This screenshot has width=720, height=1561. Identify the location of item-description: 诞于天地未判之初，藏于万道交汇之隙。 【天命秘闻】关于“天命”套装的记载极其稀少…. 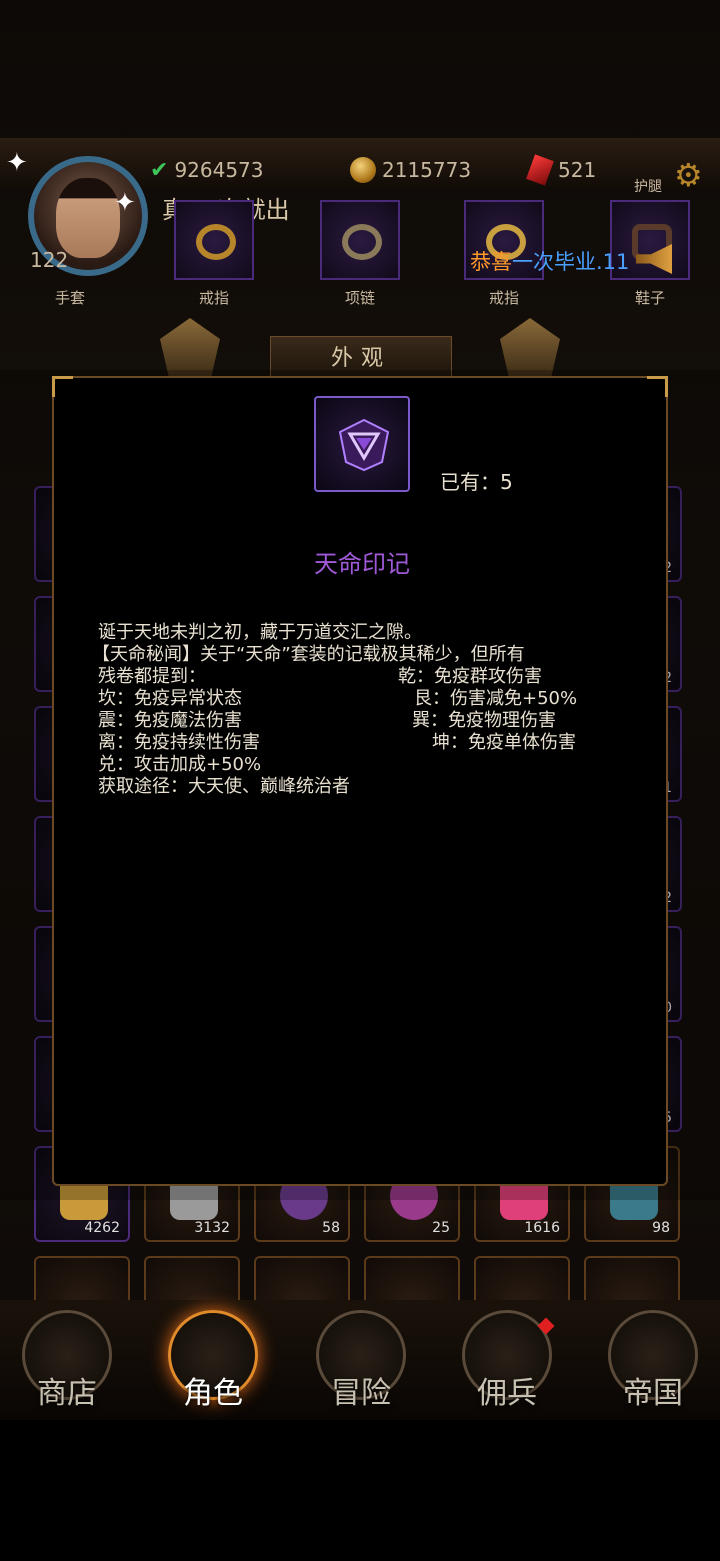
(365, 710).